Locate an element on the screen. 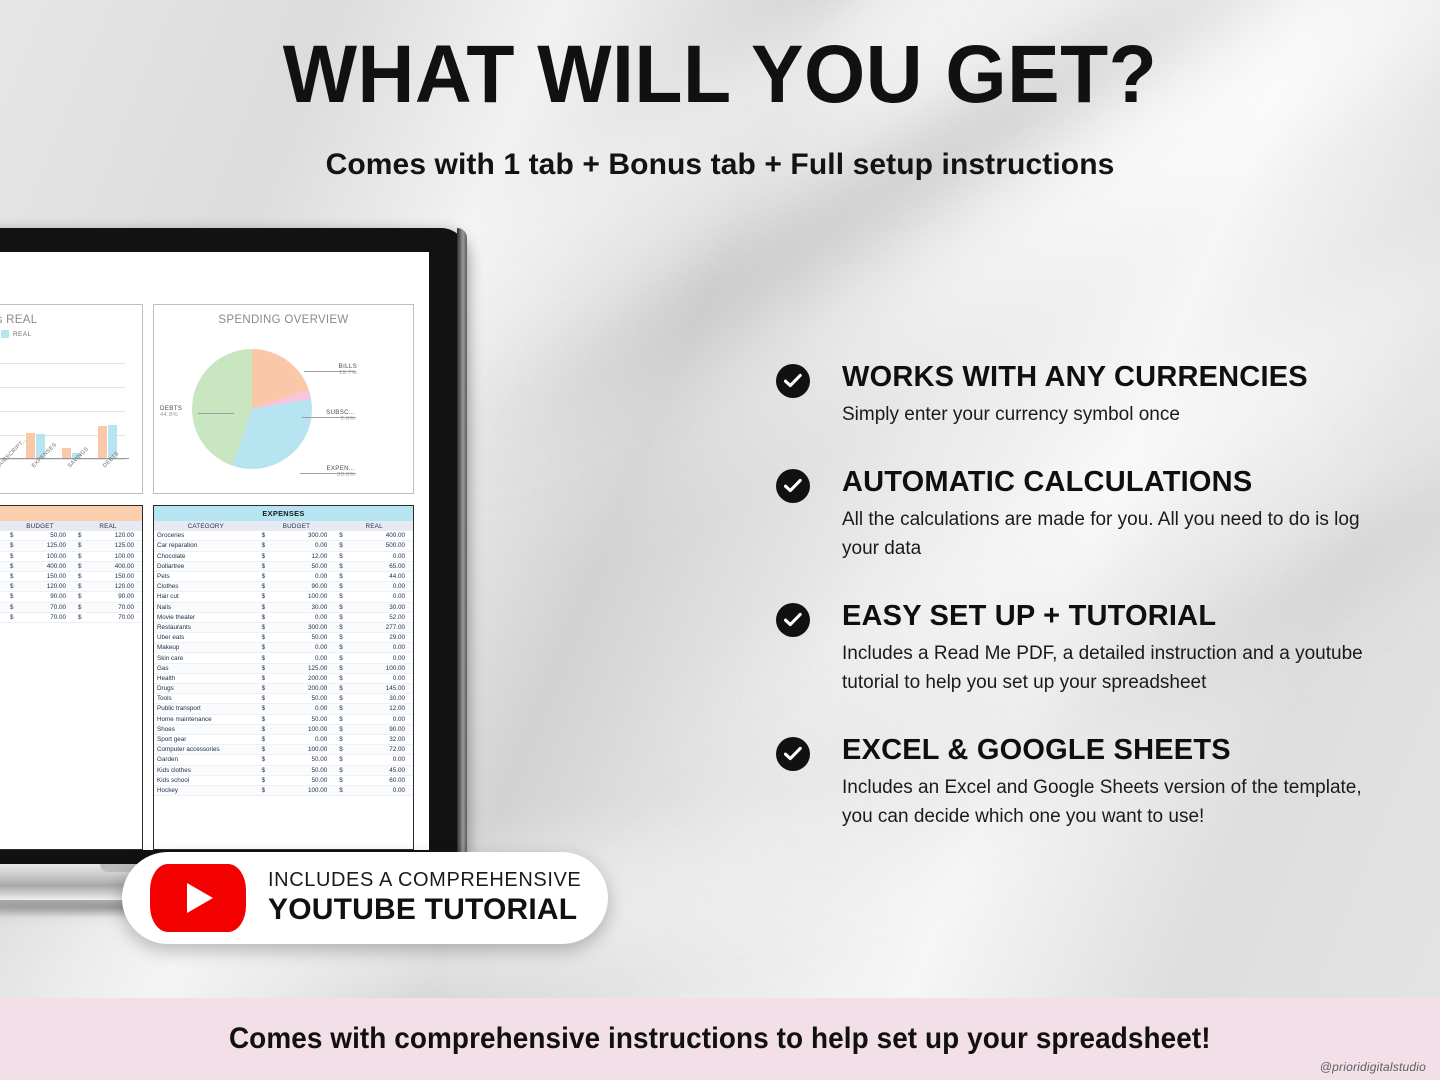  table-row: Hair cut $100.00 $0.00 is located at coordinates (283, 597).